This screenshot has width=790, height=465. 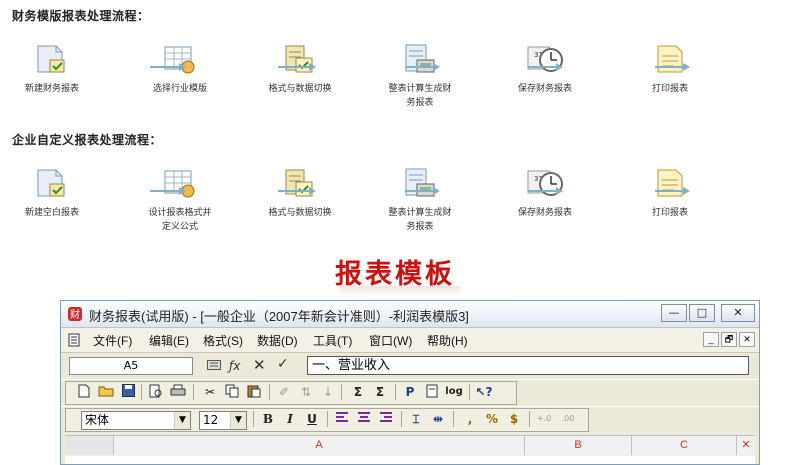 What do you see at coordinates (106, 392) in the screenshot?
I see `open-folder-icon` at bounding box center [106, 392].